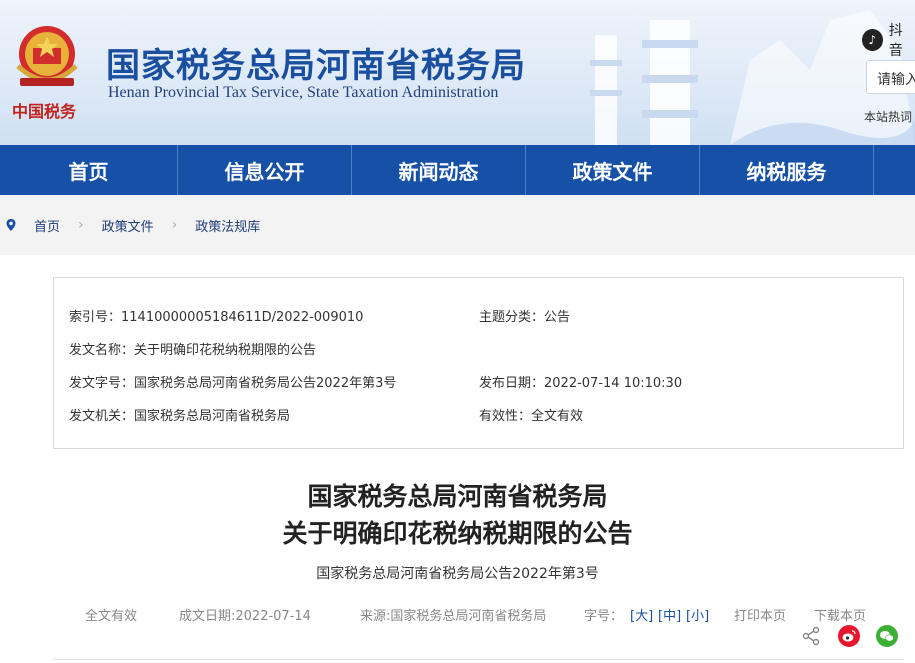 Image resolution: width=915 pixels, height=663 pixels. What do you see at coordinates (557, 416) in the screenshot?
I see `meta-validity-value: 全文有效` at bounding box center [557, 416].